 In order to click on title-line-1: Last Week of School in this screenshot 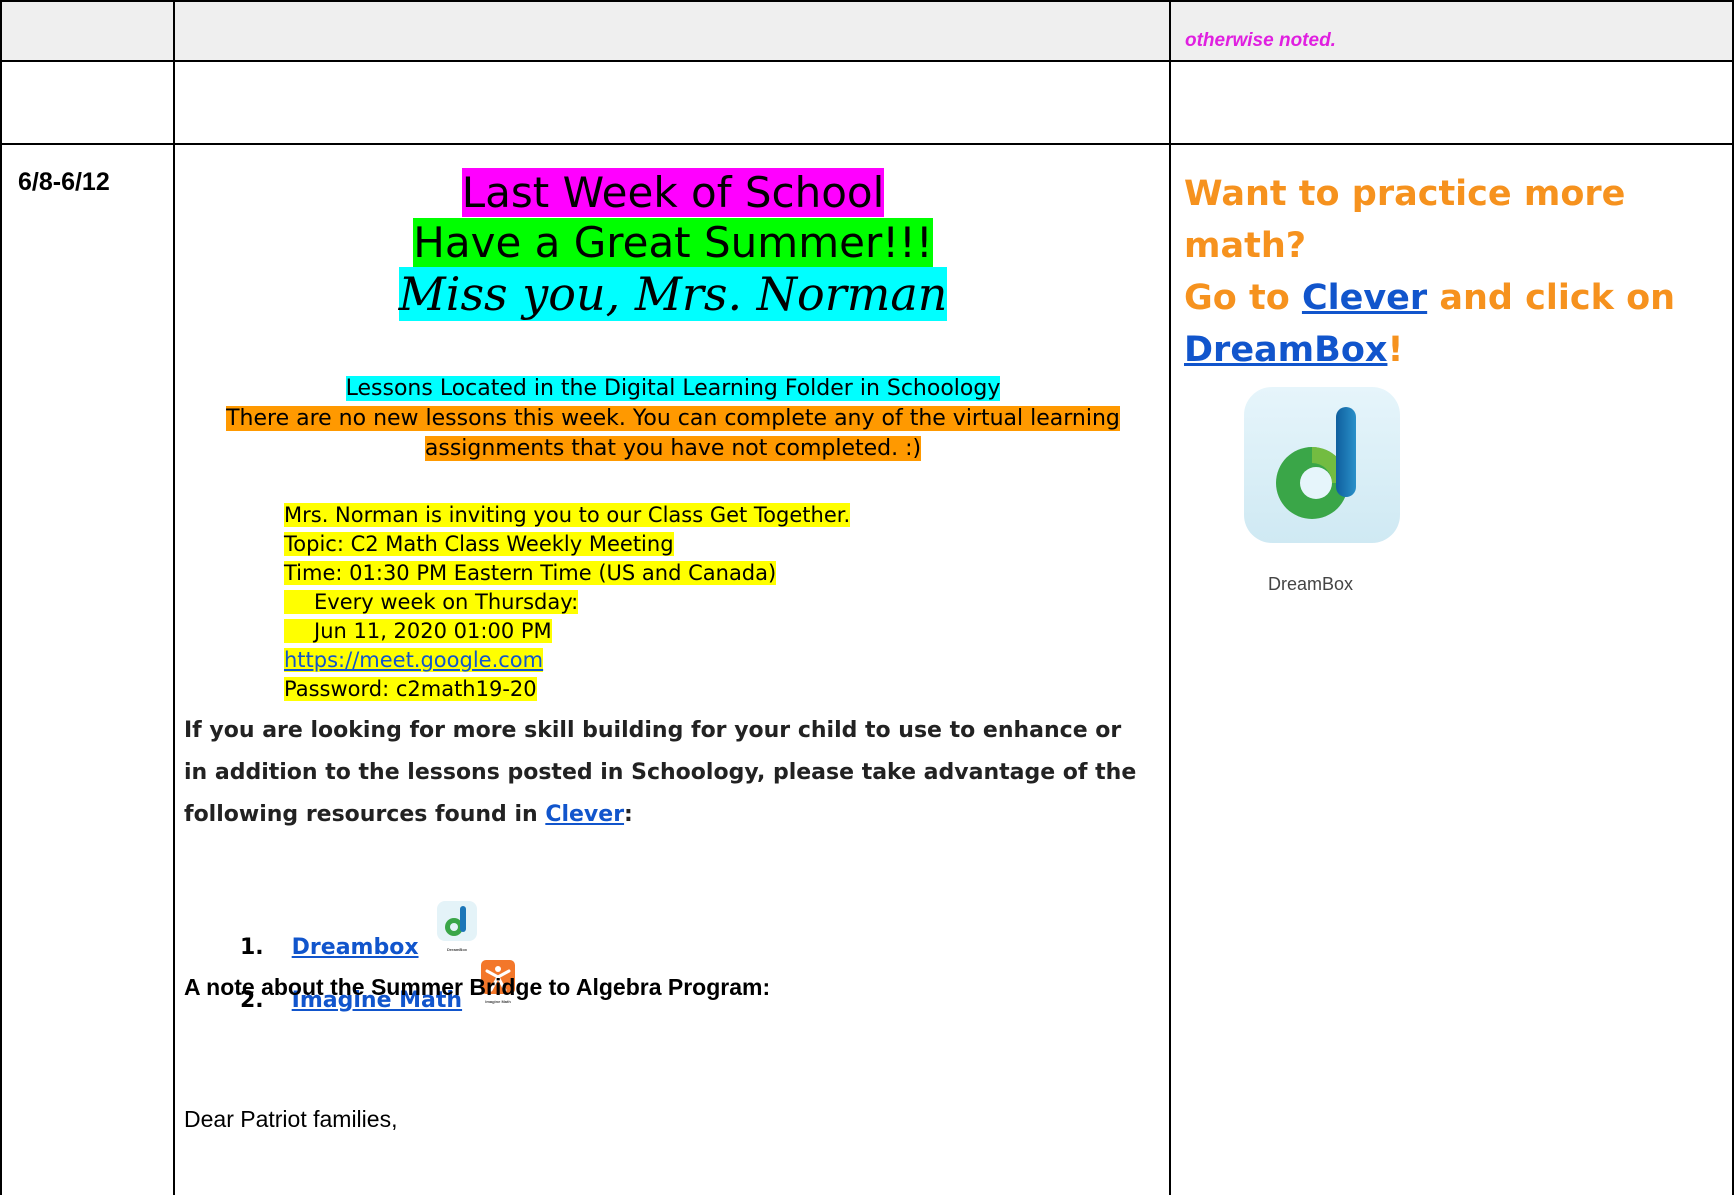, I will do `click(673, 192)`.